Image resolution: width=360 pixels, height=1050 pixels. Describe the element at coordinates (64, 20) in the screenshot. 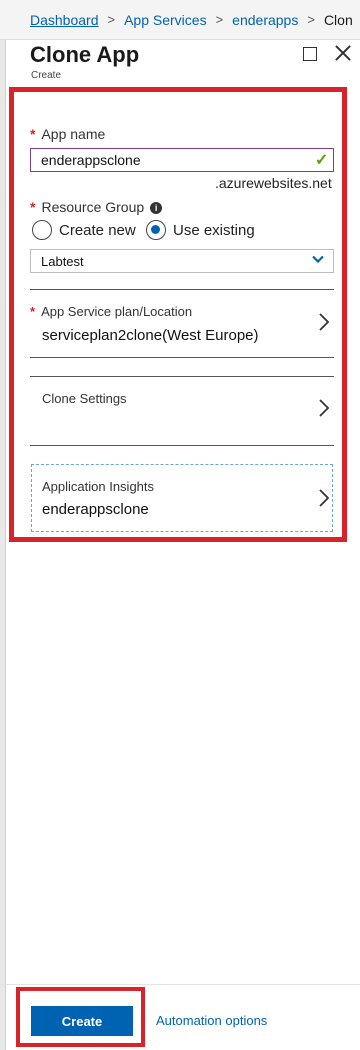

I see `breadcrumb-dashboard: Dashboard` at that location.